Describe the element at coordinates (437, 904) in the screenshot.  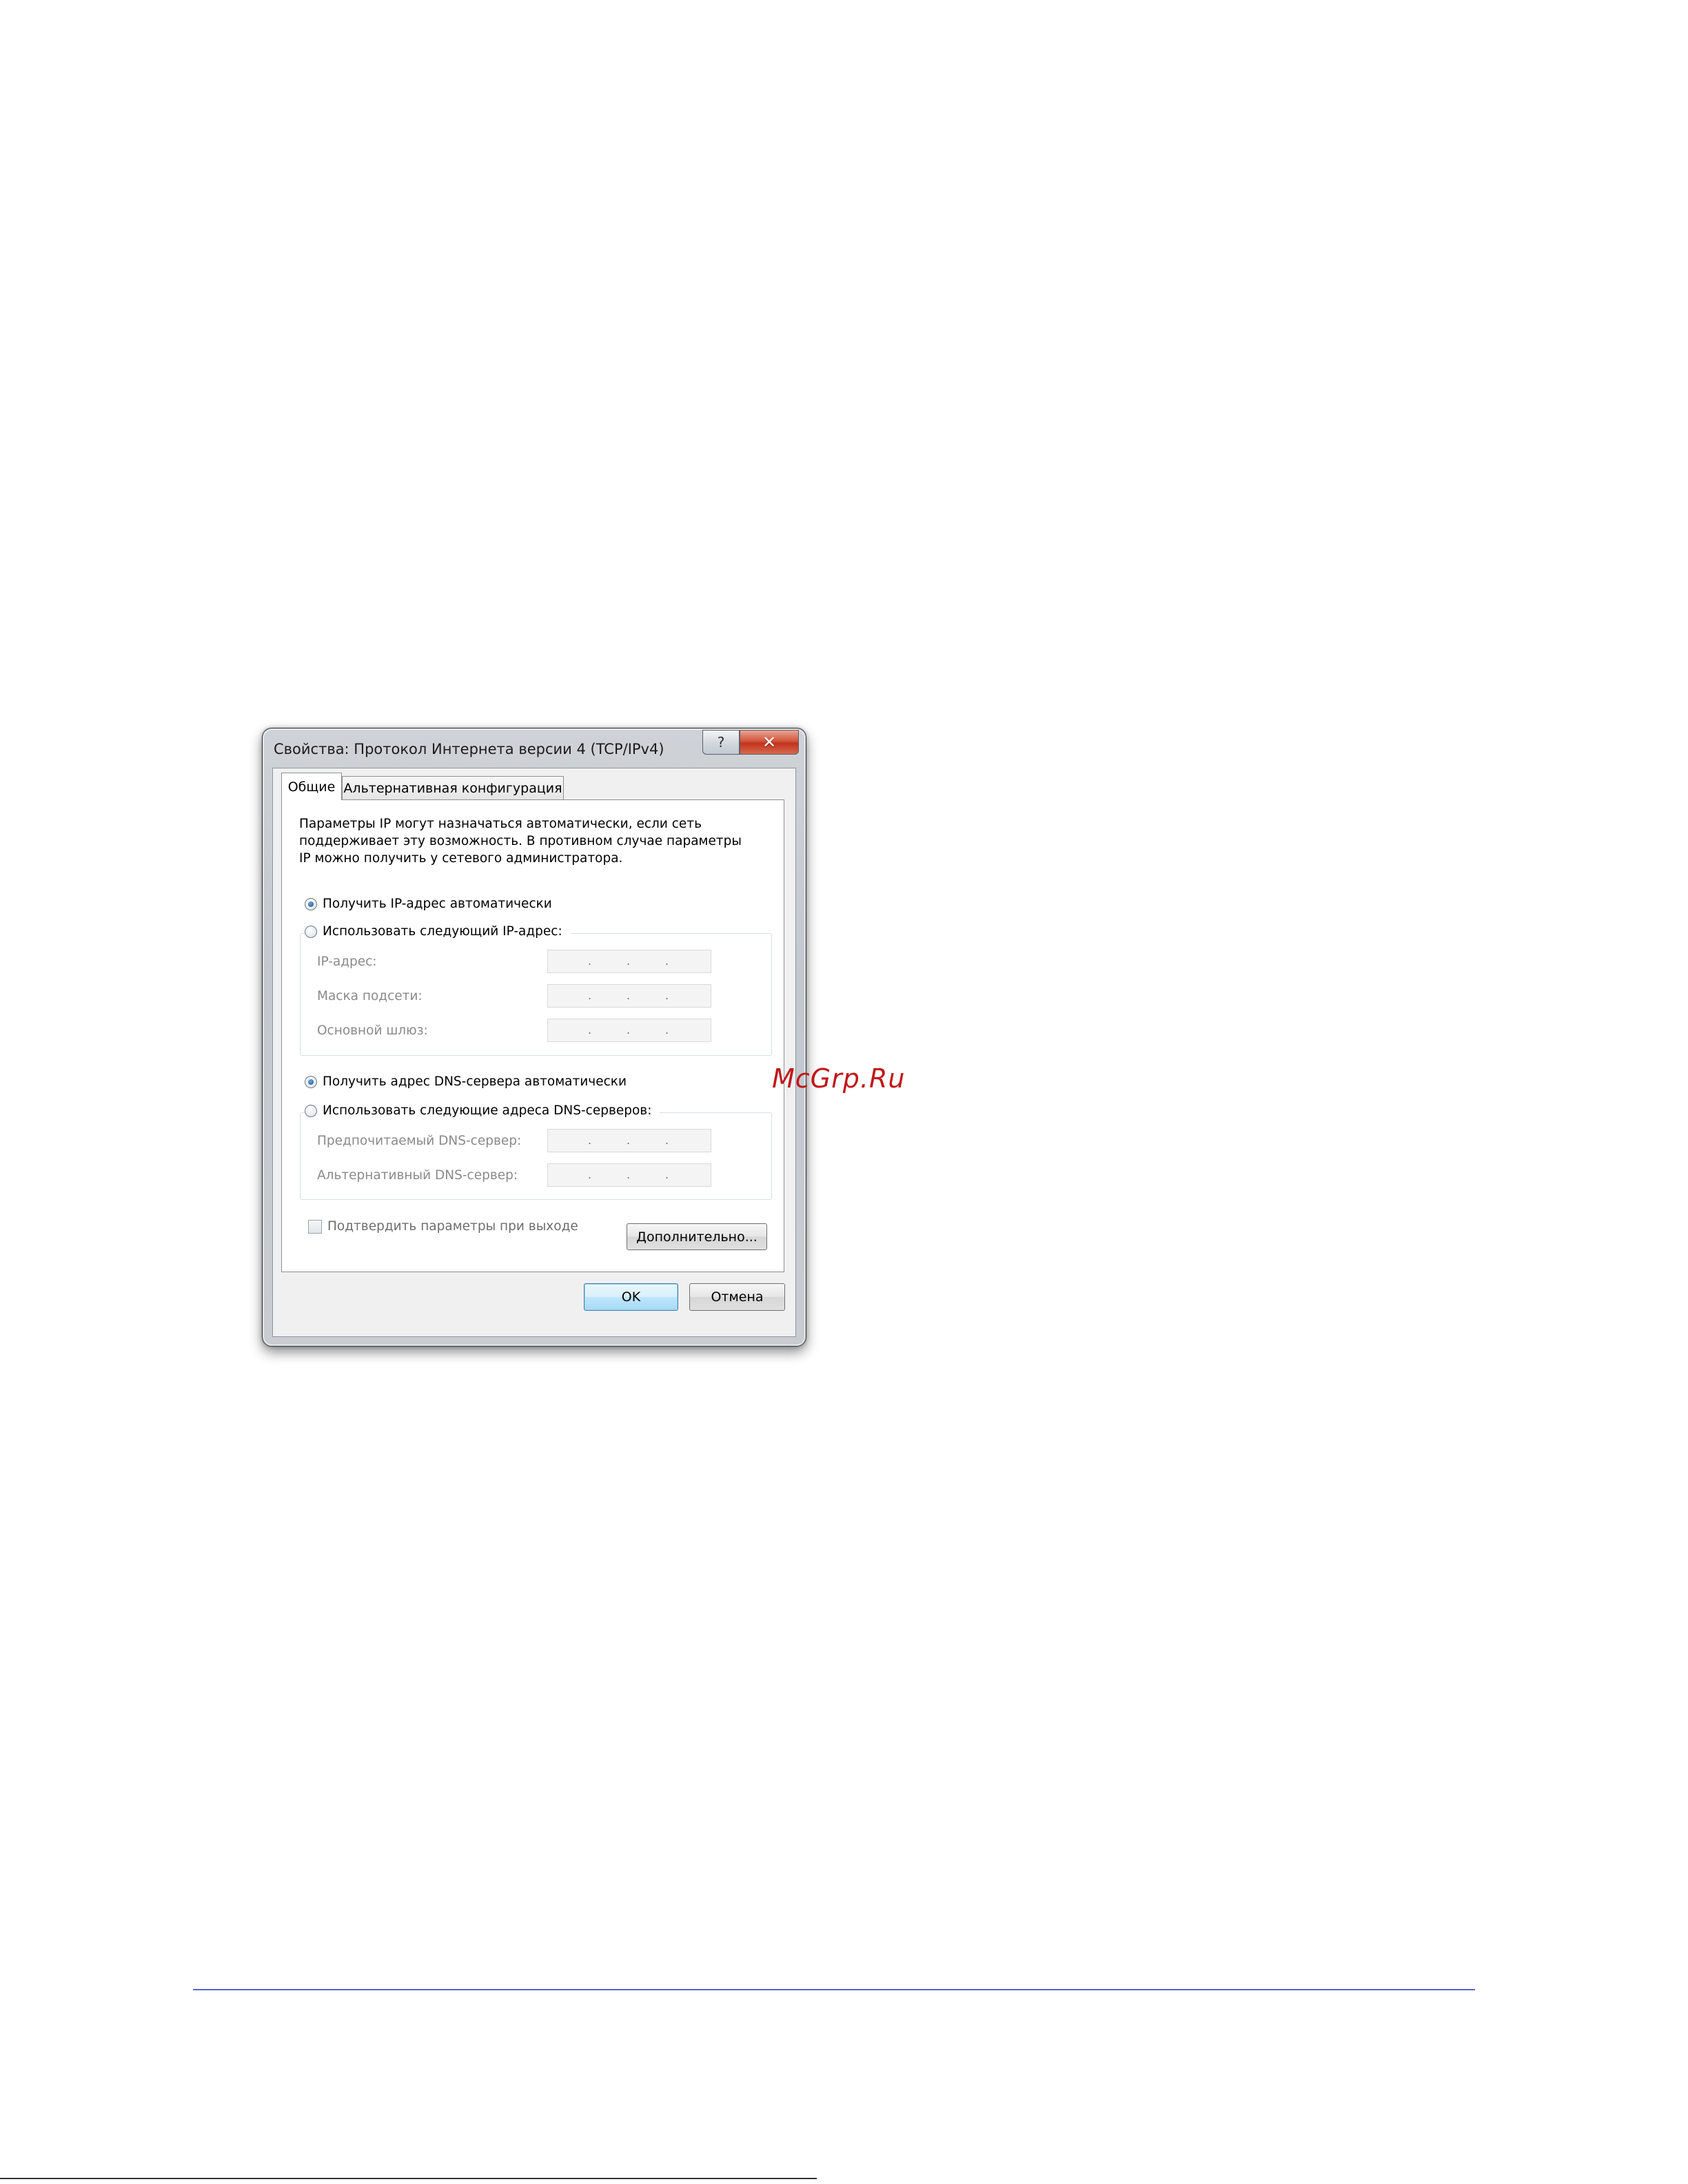
I see `ip-auto-label: Получить IP-адрес автоматически` at that location.